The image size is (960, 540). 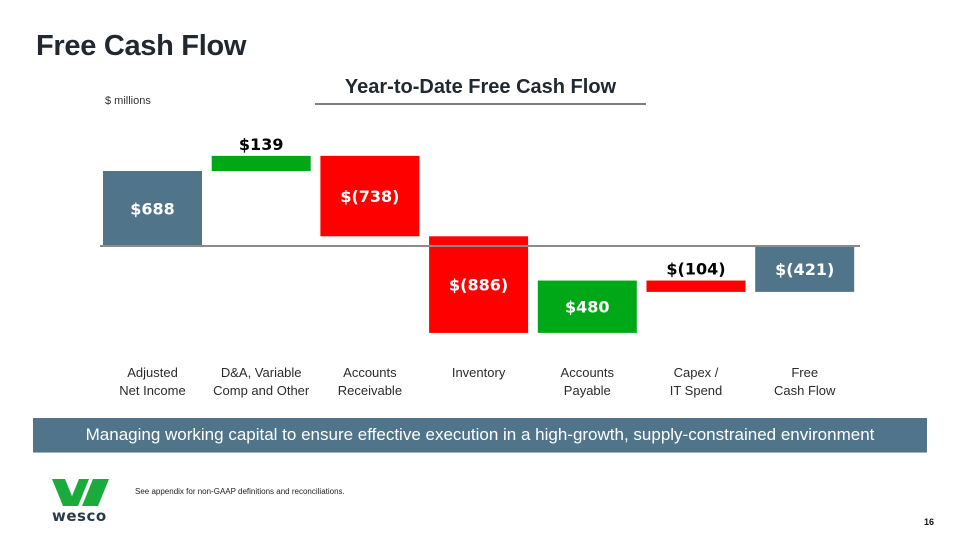 I want to click on data-label-5: $(104), so click(x=695, y=269).